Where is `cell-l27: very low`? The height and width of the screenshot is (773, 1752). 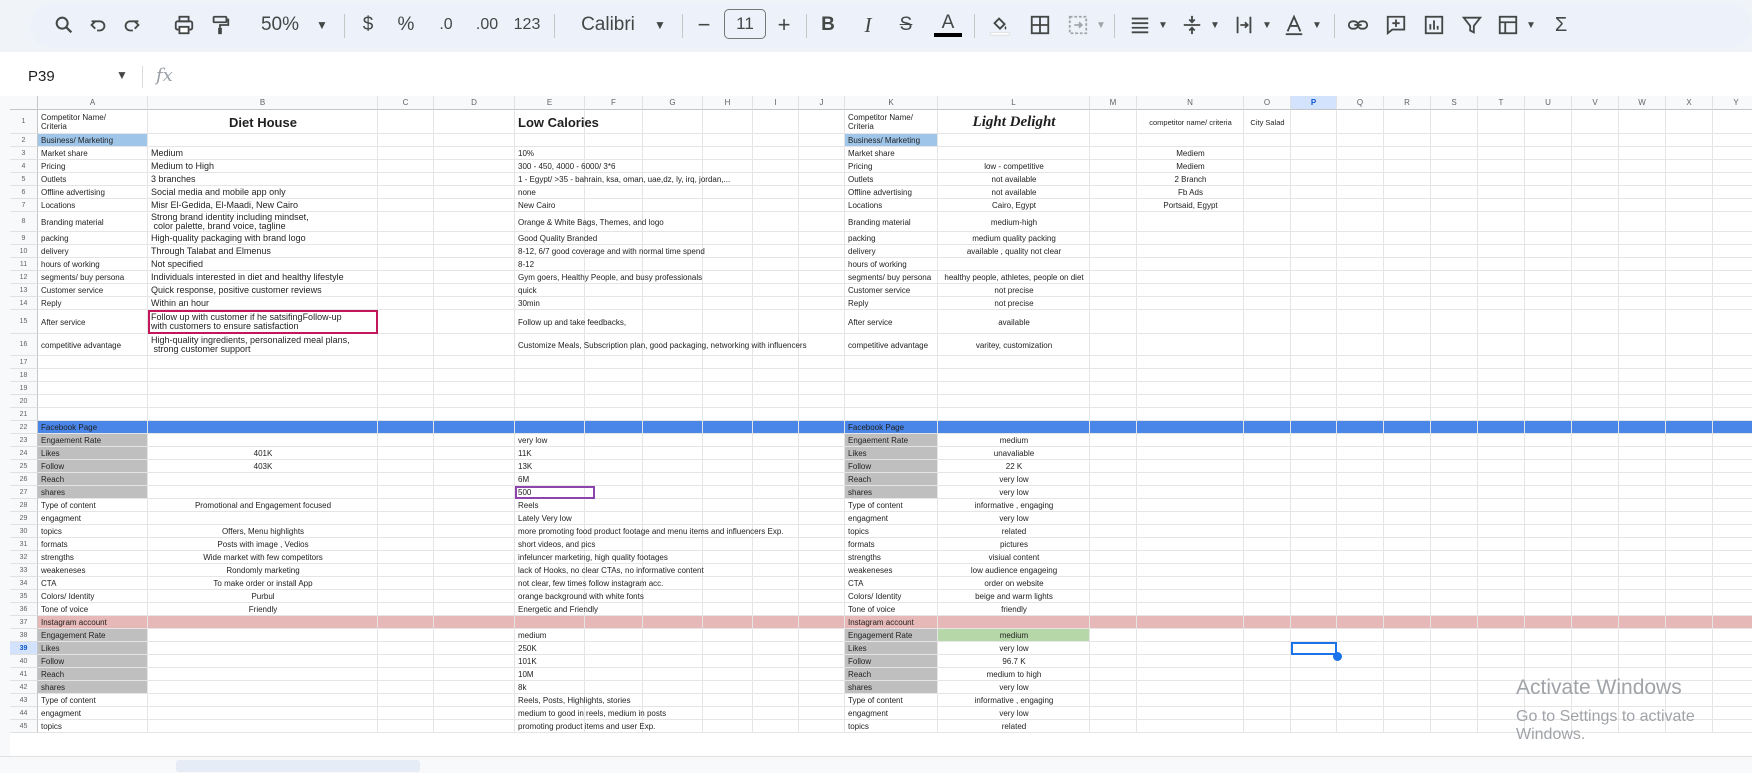
cell-l27: very low is located at coordinates (1014, 492).